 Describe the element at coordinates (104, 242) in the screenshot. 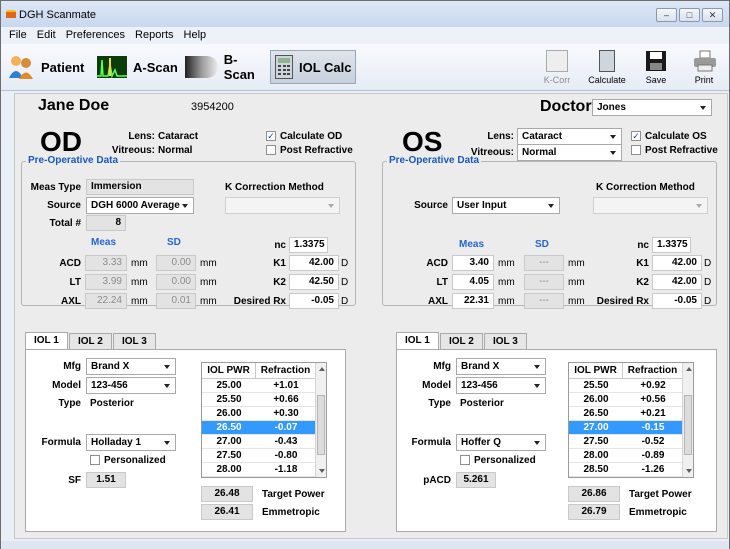

I see `od-meas-header: Meas` at that location.